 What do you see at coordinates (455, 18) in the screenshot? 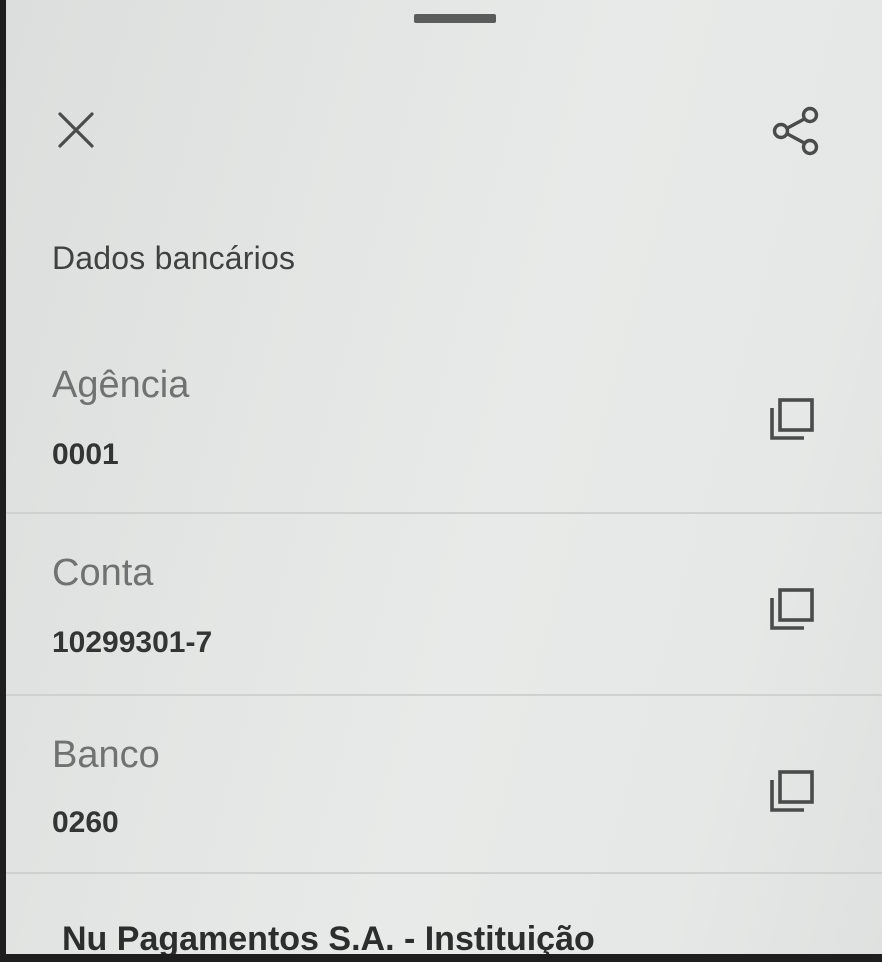
I see `drag-handle` at bounding box center [455, 18].